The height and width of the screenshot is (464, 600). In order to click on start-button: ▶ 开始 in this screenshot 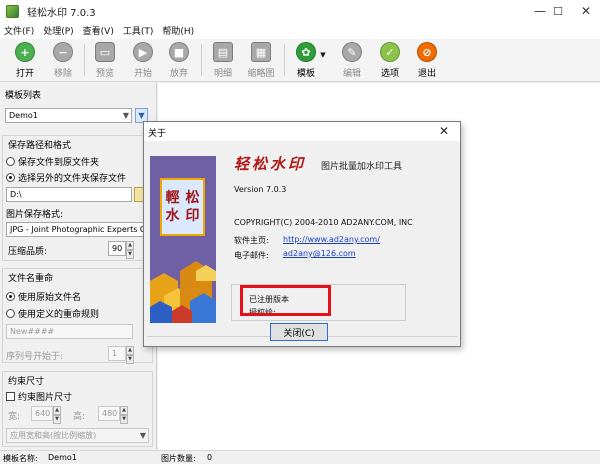, I will do `click(143, 60)`.